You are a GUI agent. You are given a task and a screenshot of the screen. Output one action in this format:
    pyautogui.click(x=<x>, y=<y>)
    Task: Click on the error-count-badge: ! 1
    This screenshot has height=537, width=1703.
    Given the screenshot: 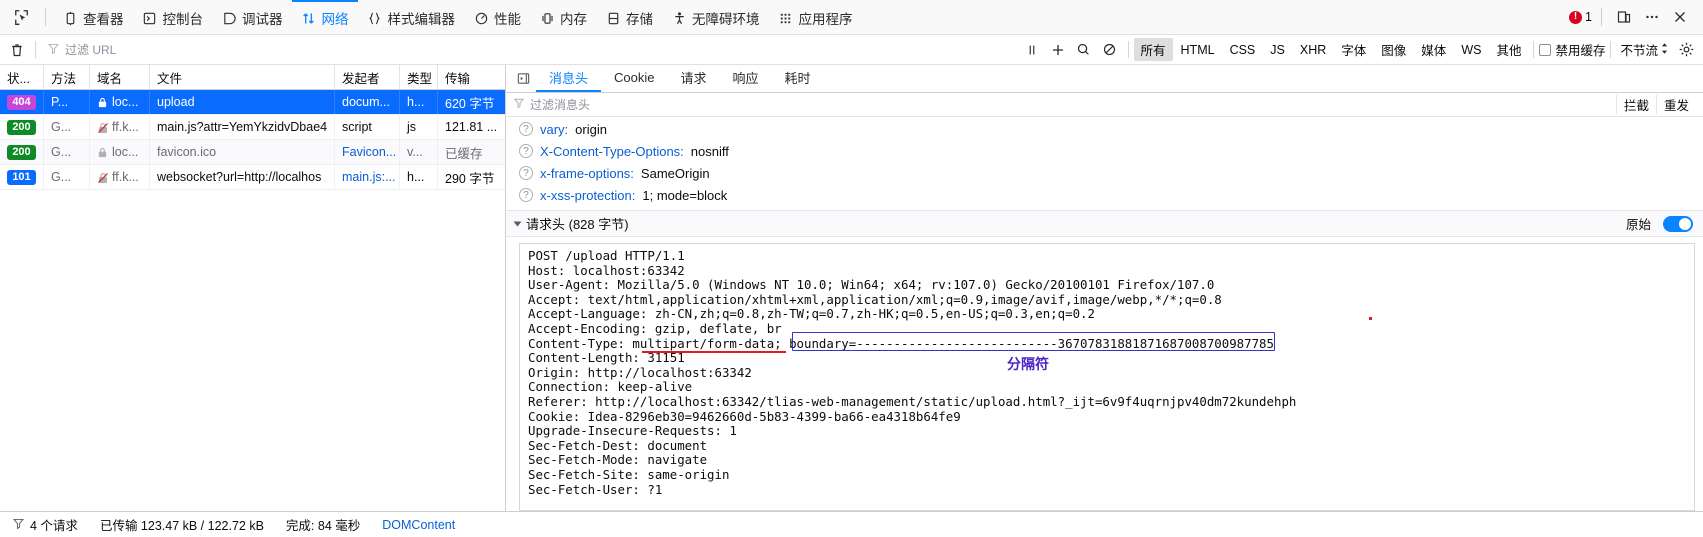 What is the action you would take?
    pyautogui.click(x=1580, y=17)
    